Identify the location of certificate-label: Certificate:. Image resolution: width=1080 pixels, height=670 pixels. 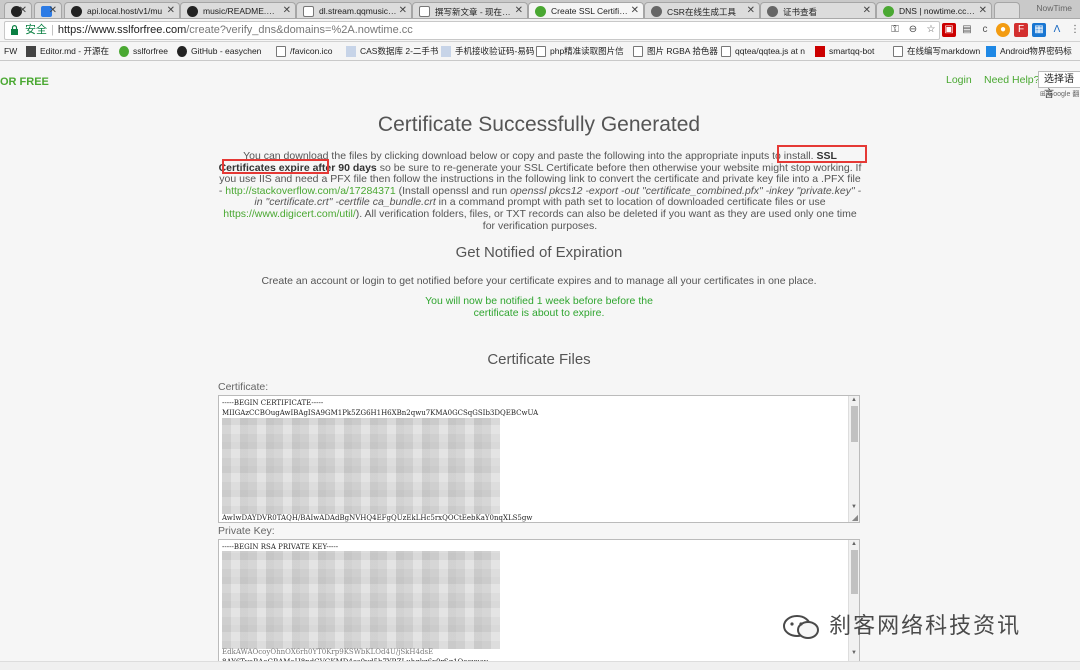
(243, 387).